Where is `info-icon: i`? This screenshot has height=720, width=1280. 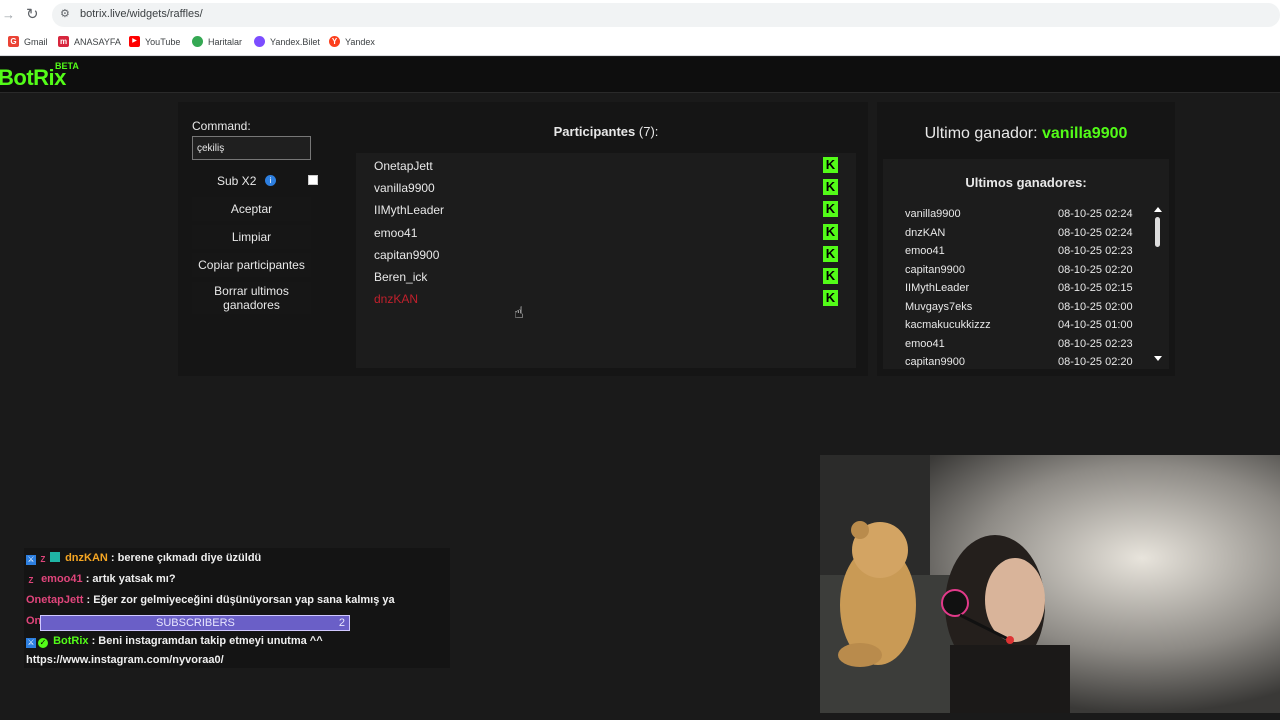
info-icon: i is located at coordinates (270, 180).